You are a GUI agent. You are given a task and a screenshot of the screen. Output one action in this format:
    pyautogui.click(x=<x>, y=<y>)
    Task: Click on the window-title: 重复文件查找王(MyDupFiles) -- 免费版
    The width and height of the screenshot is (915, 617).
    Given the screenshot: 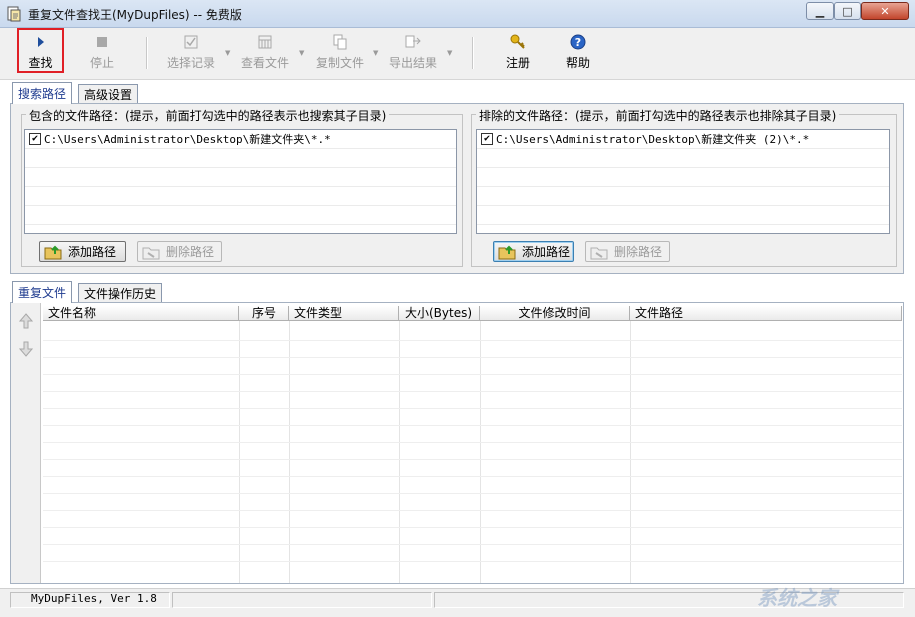 What is the action you would take?
    pyautogui.click(x=135, y=15)
    